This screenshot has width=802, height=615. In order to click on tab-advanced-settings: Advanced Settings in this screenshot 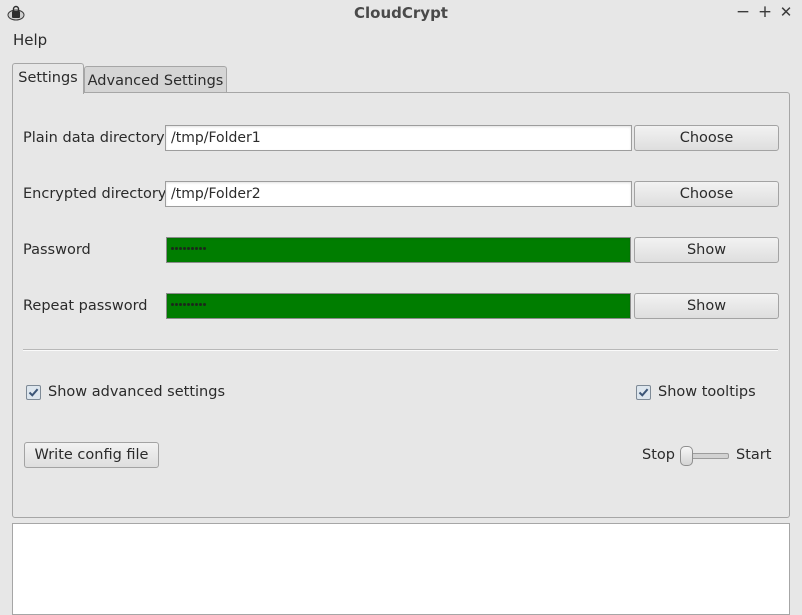, I will do `click(155, 80)`.